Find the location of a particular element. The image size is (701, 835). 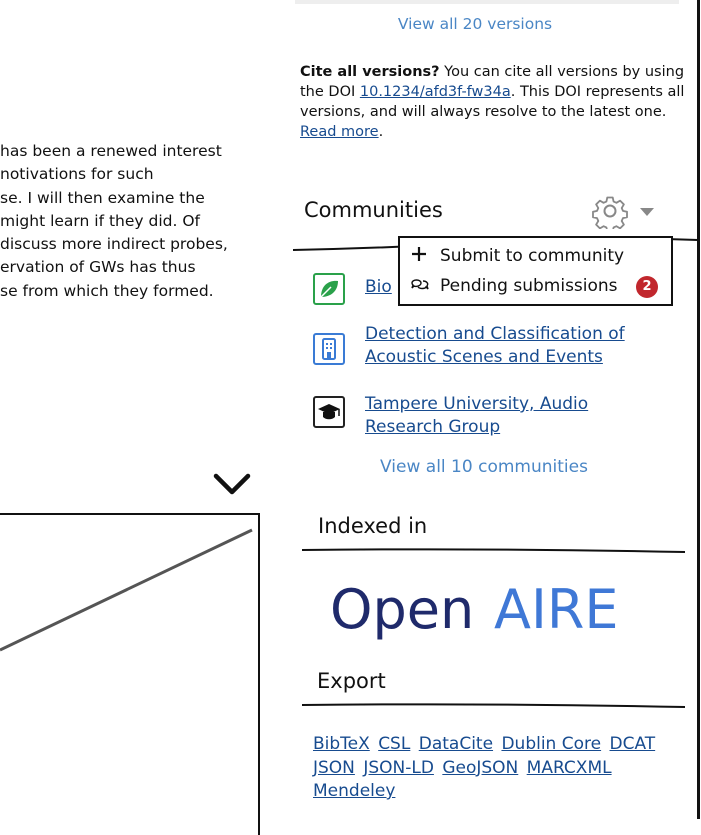

cite-lead: Cite all versions? is located at coordinates (370, 72).